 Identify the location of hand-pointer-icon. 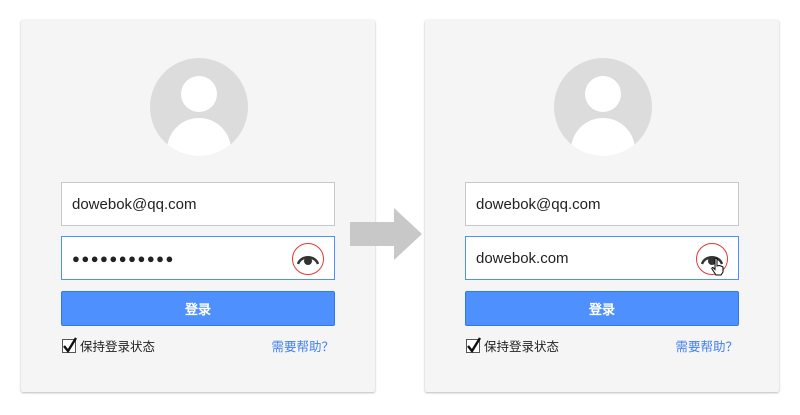
(717, 267).